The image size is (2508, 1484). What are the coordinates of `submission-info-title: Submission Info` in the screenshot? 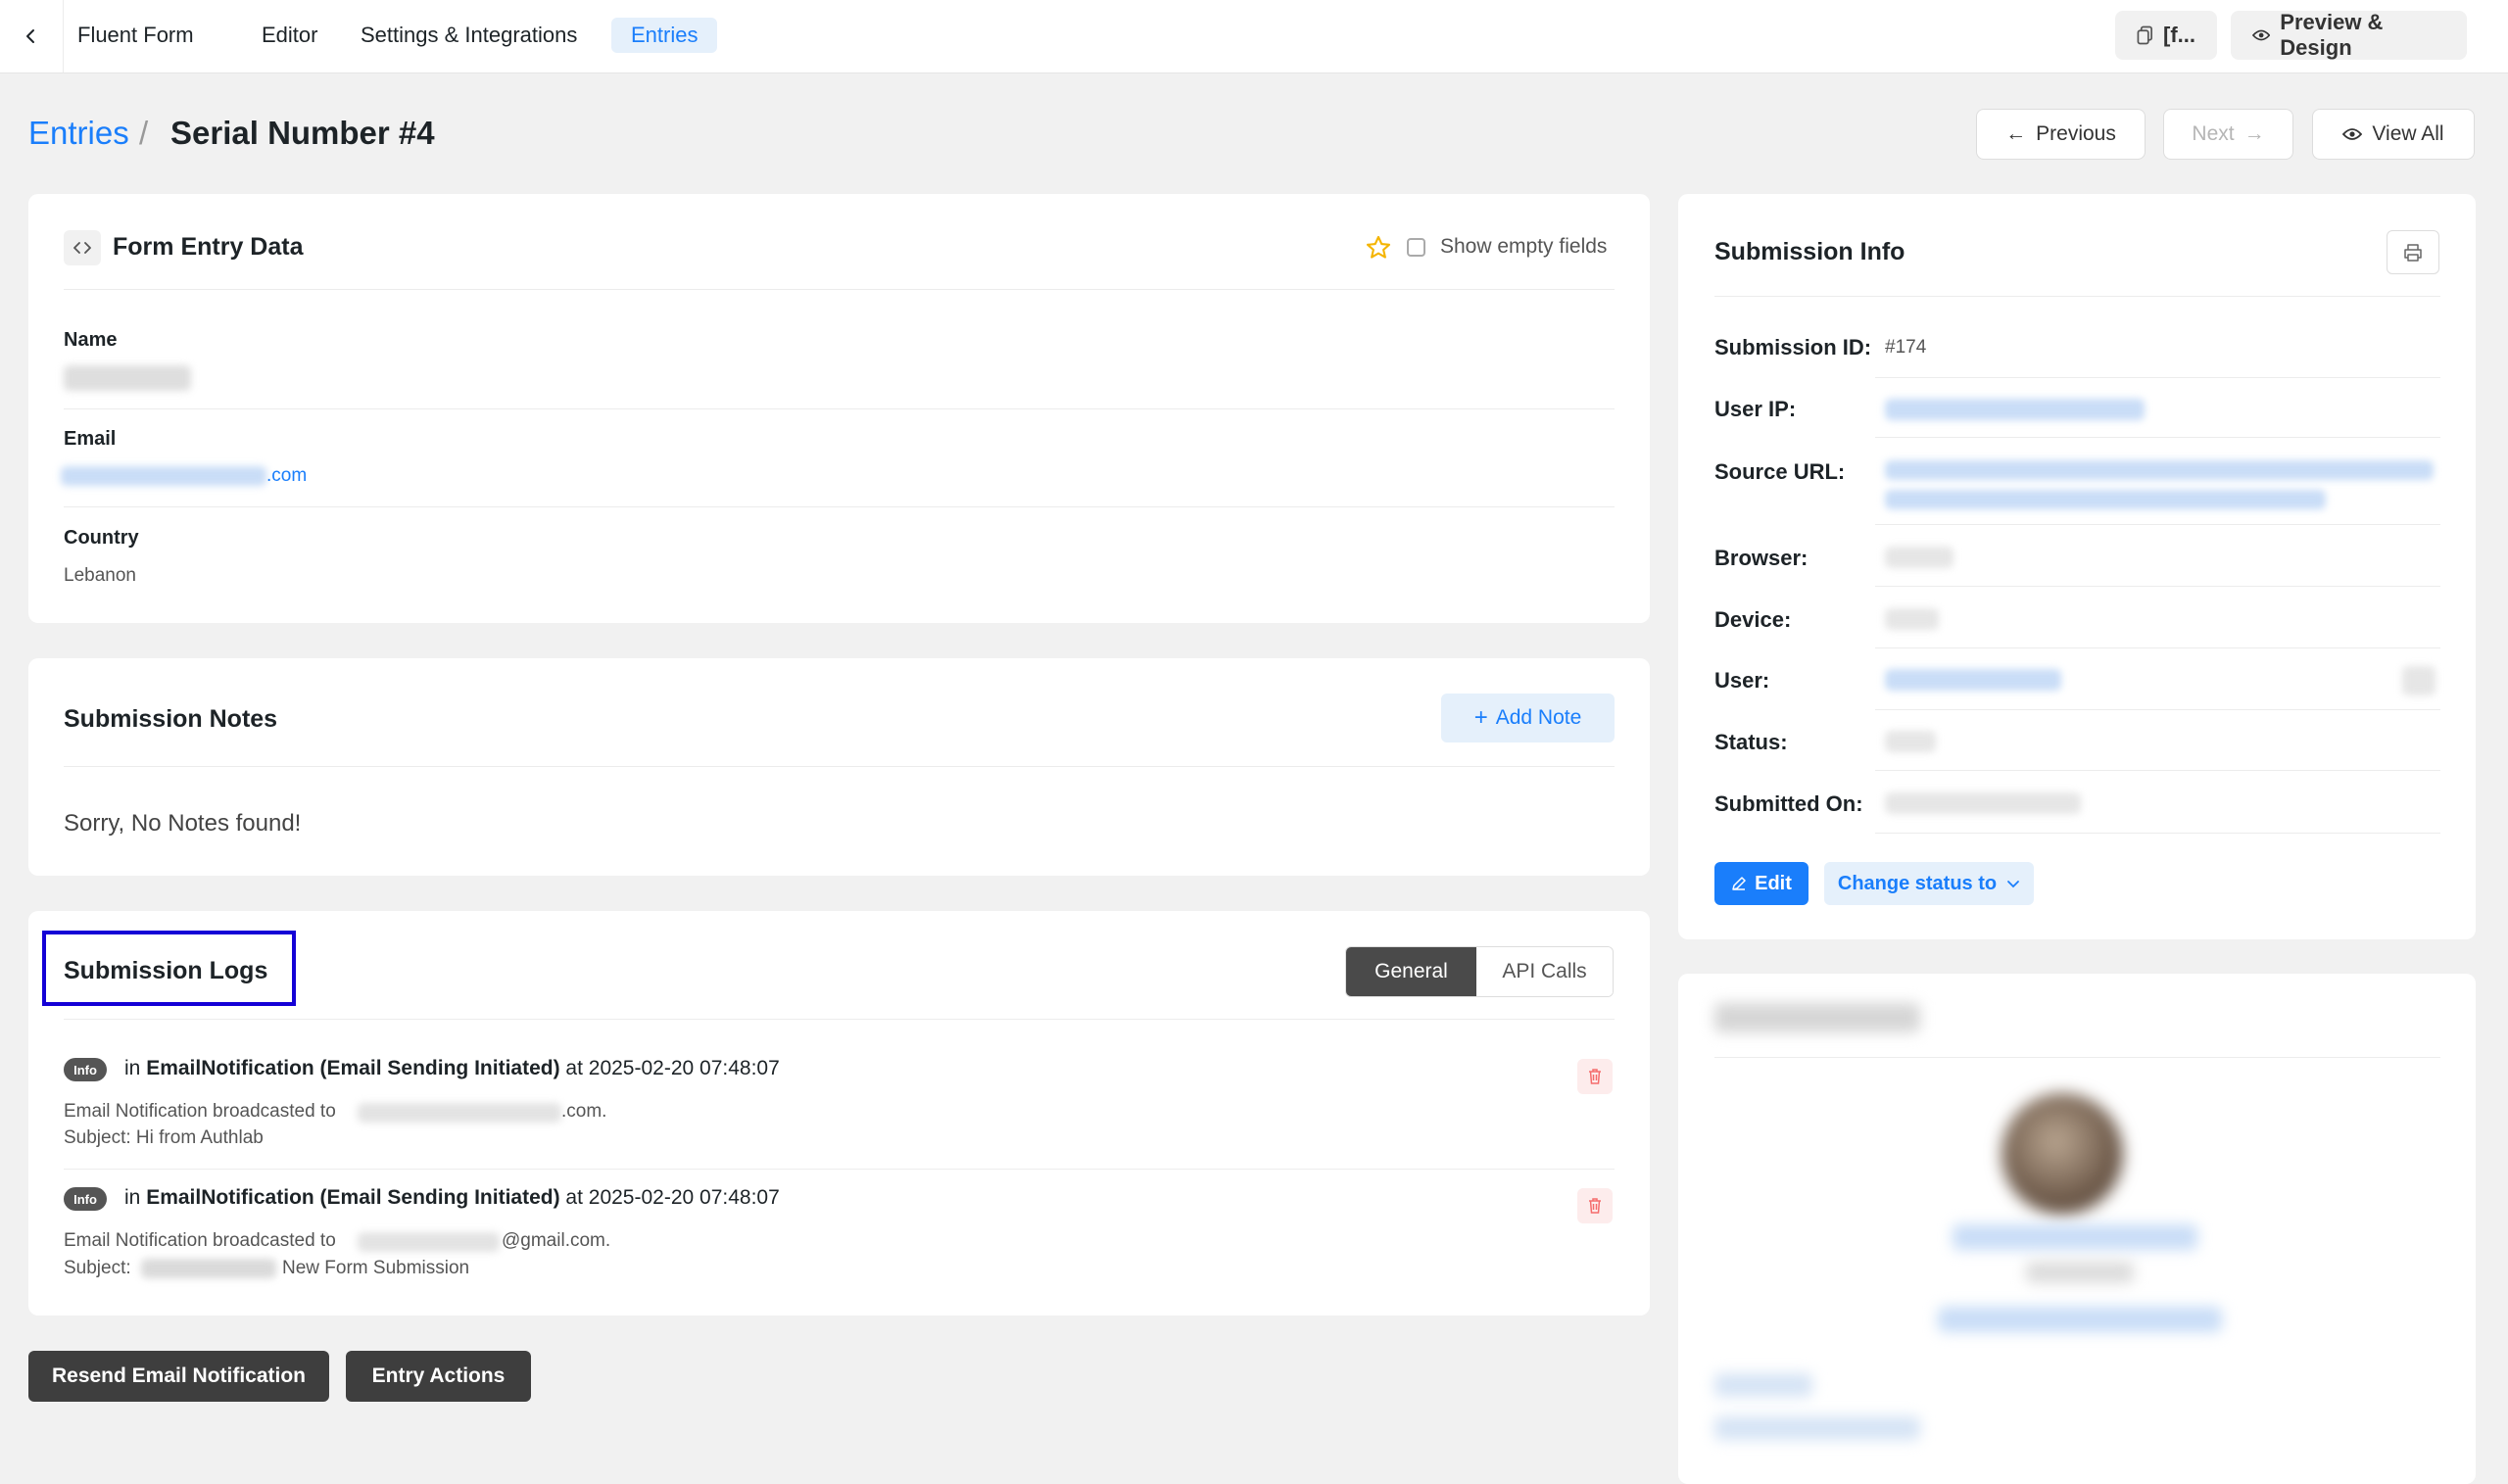 It's located at (1809, 251).